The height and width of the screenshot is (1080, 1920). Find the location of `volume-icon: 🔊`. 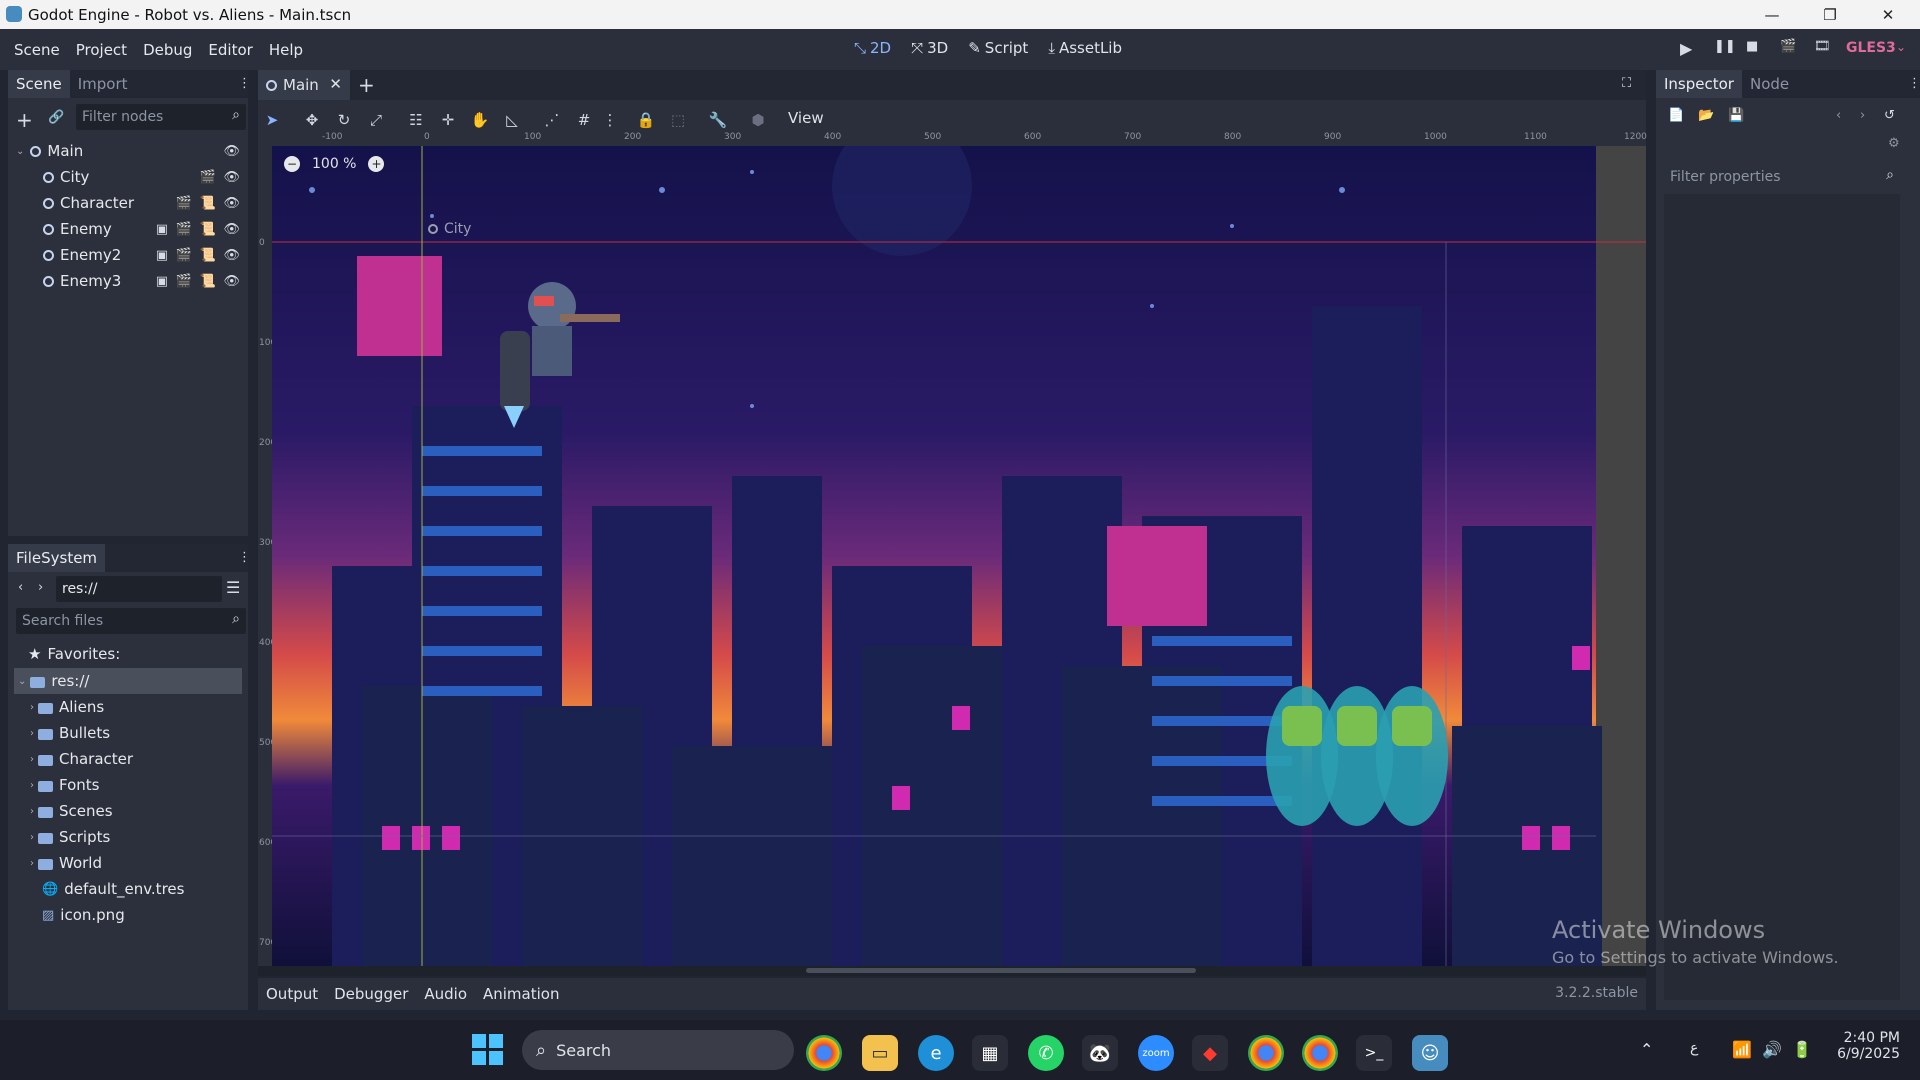

volume-icon: 🔊 is located at coordinates (1772, 1049).